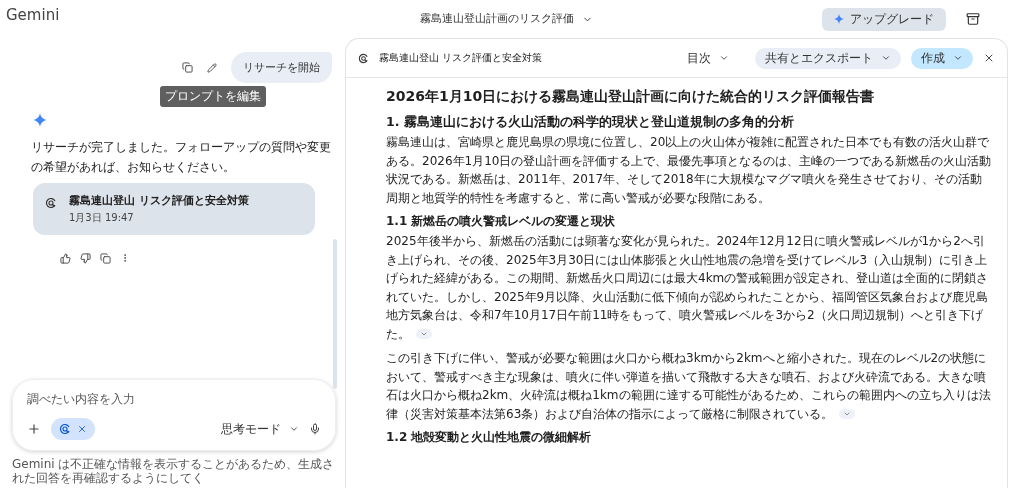  What do you see at coordinates (65, 258) in the screenshot?
I see `thumbs-up-icon` at bounding box center [65, 258].